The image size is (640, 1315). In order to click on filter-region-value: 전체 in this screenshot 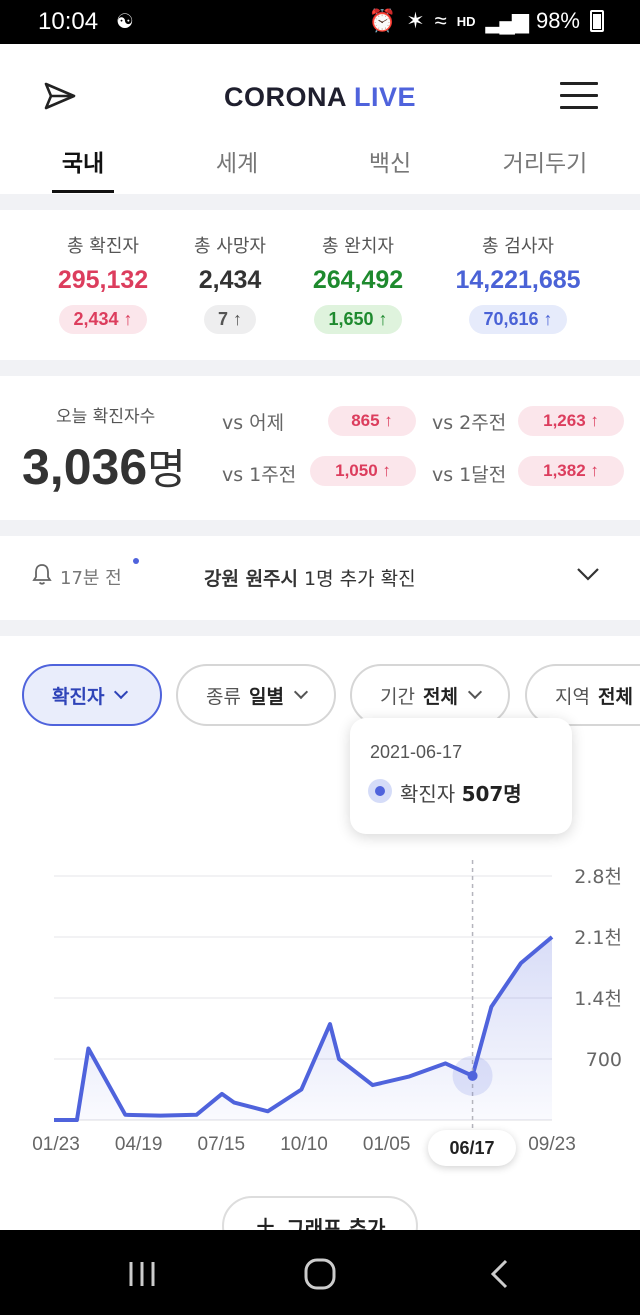, I will do `click(615, 696)`.